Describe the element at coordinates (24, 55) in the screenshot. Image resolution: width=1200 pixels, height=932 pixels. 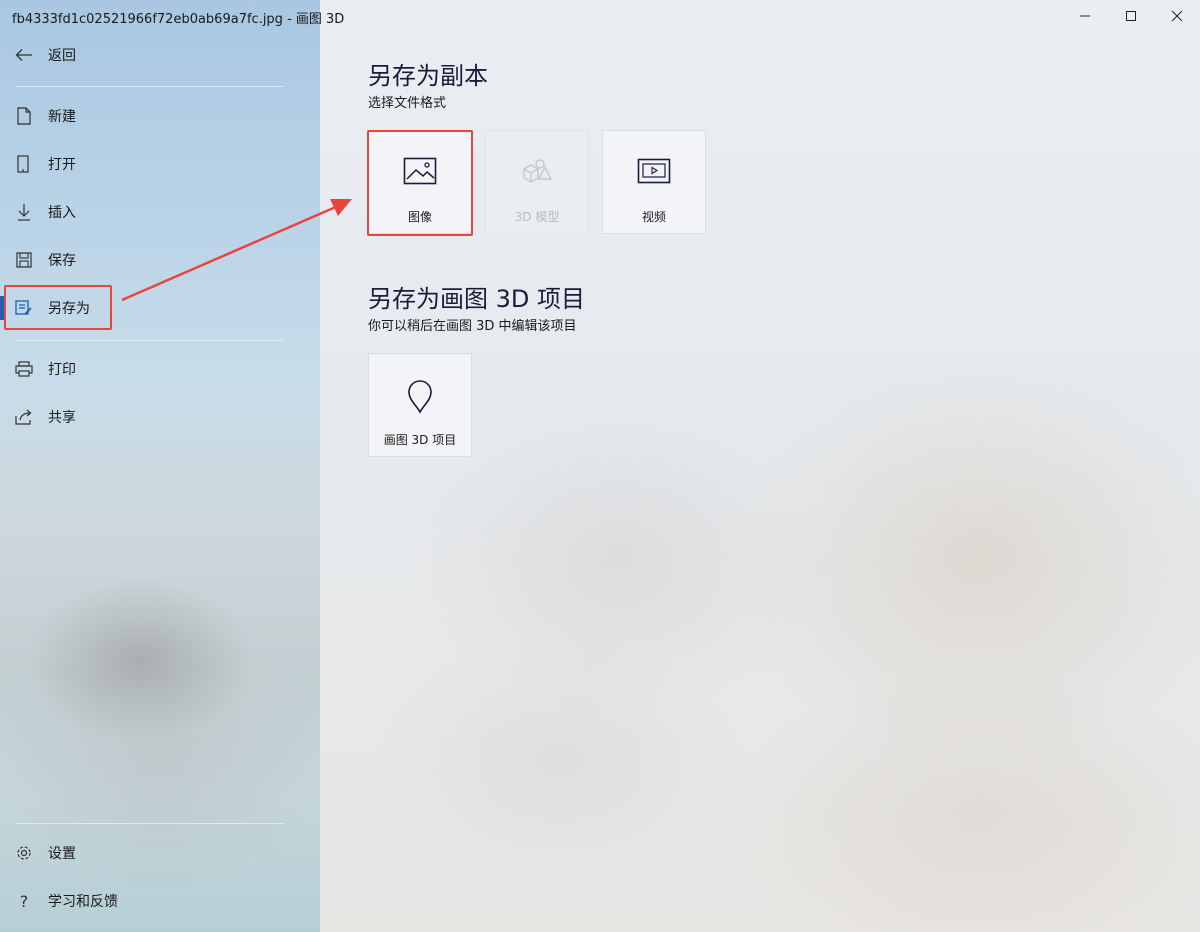
I see `back-arrow-icon` at that location.